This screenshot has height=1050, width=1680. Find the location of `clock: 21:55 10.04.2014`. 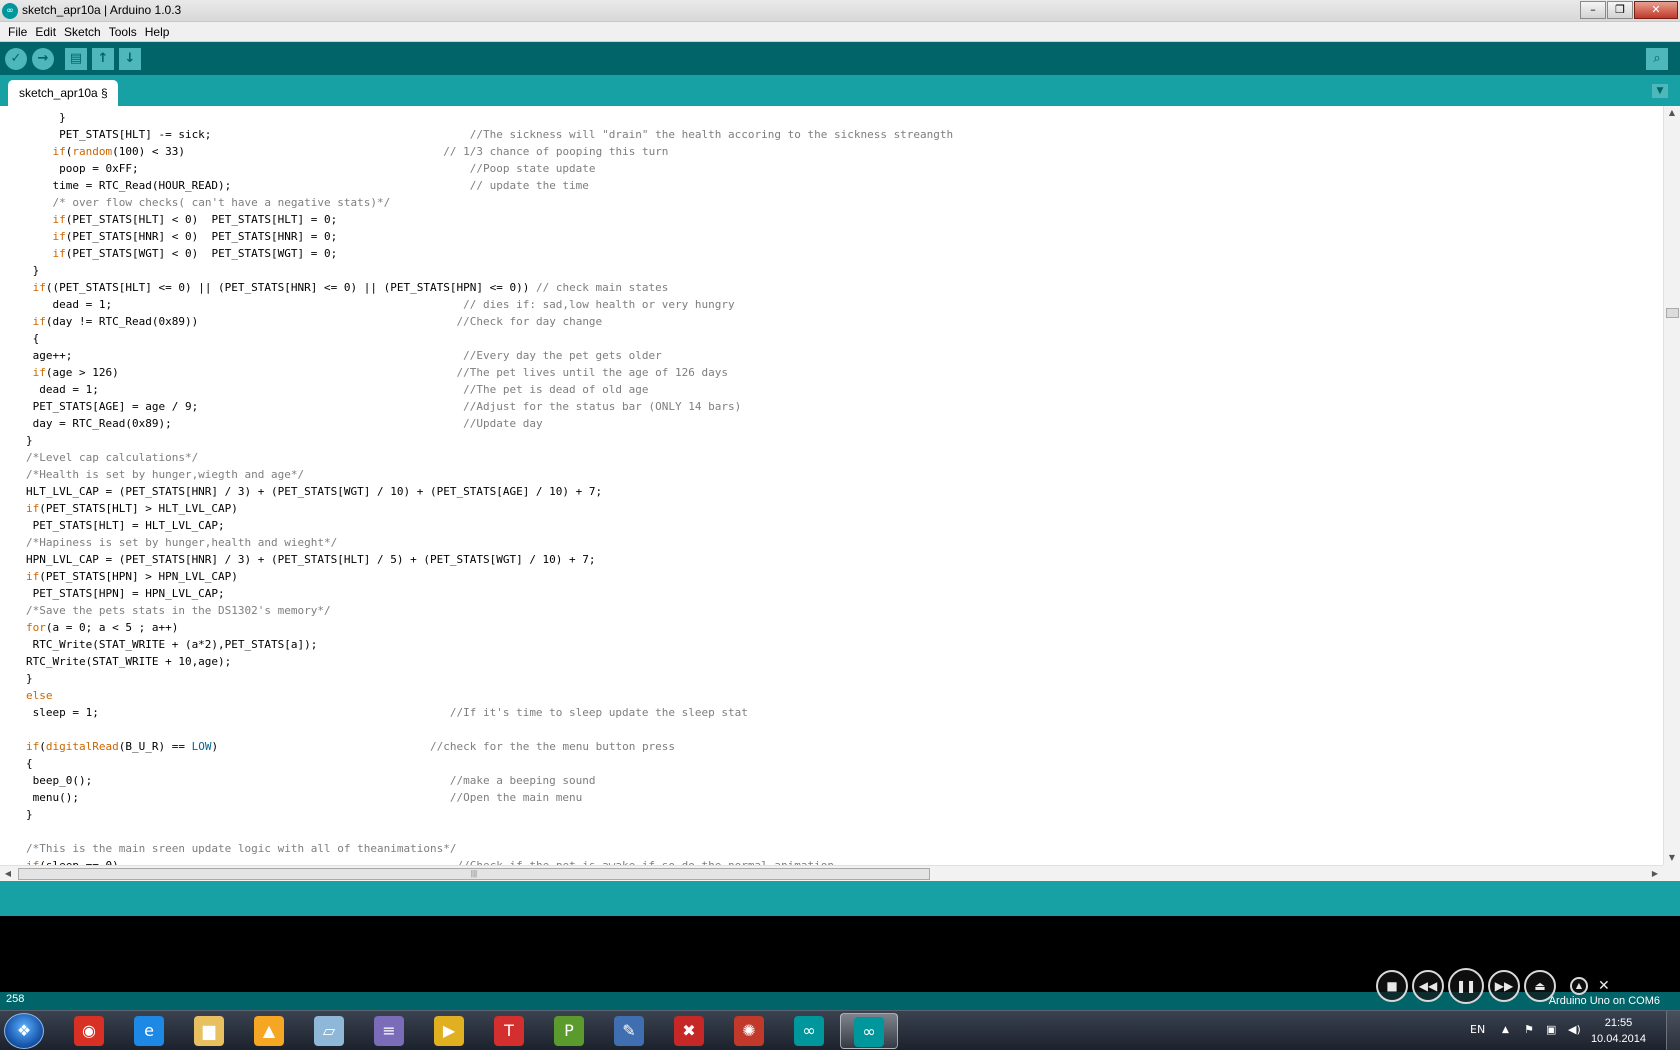

clock: 21:55 10.04.2014 is located at coordinates (1618, 1031).